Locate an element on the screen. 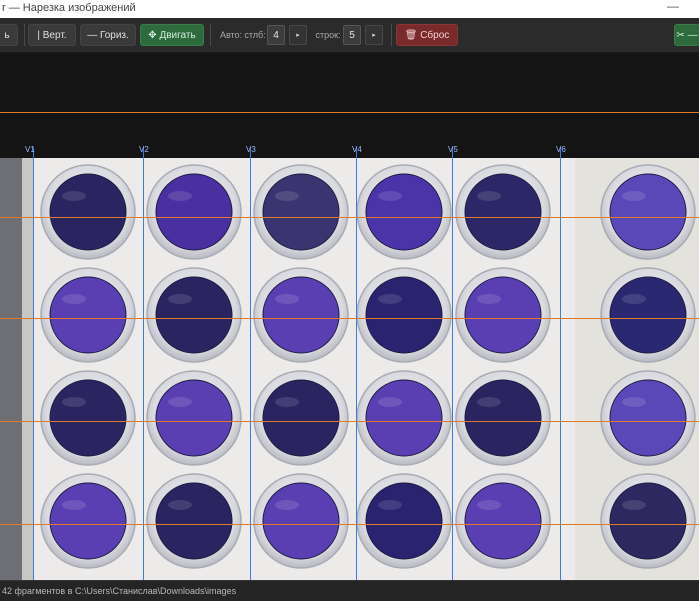 This screenshot has height=601, width=699. cols-label: стлб: is located at coordinates (255, 35).